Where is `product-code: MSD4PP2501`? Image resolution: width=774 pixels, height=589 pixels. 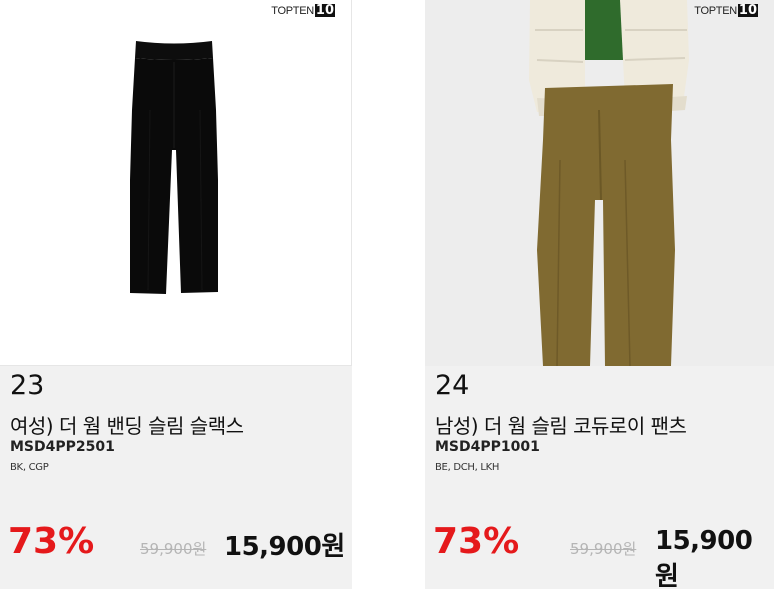 product-code: MSD4PP2501 is located at coordinates (62, 447).